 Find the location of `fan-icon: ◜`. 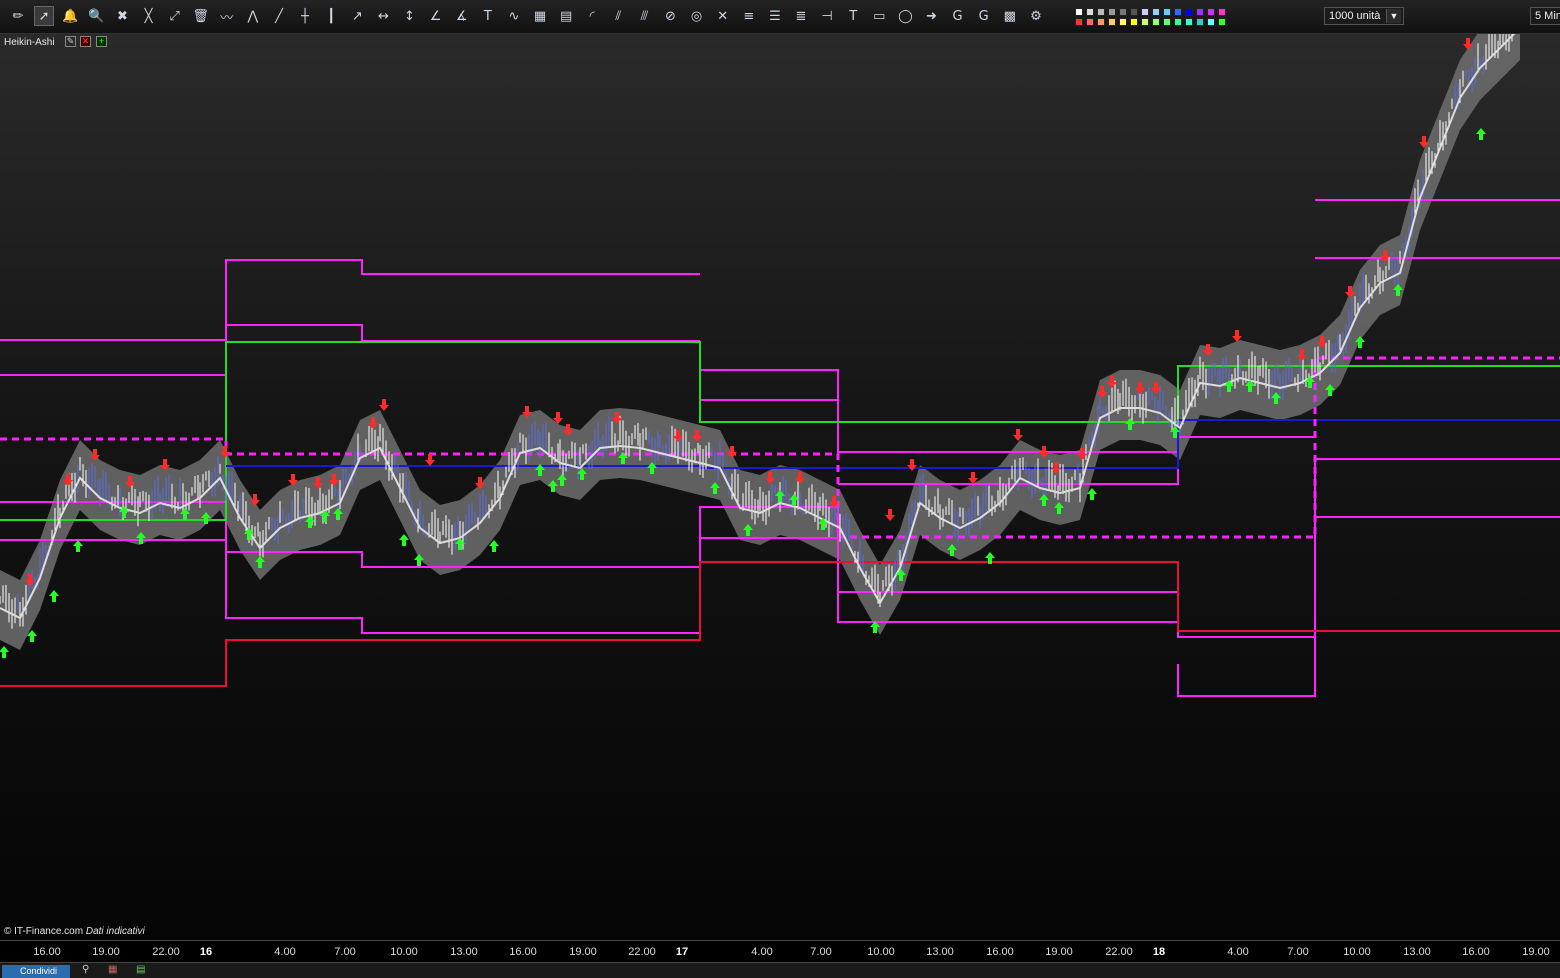

fan-icon: ◜ is located at coordinates (592, 16).